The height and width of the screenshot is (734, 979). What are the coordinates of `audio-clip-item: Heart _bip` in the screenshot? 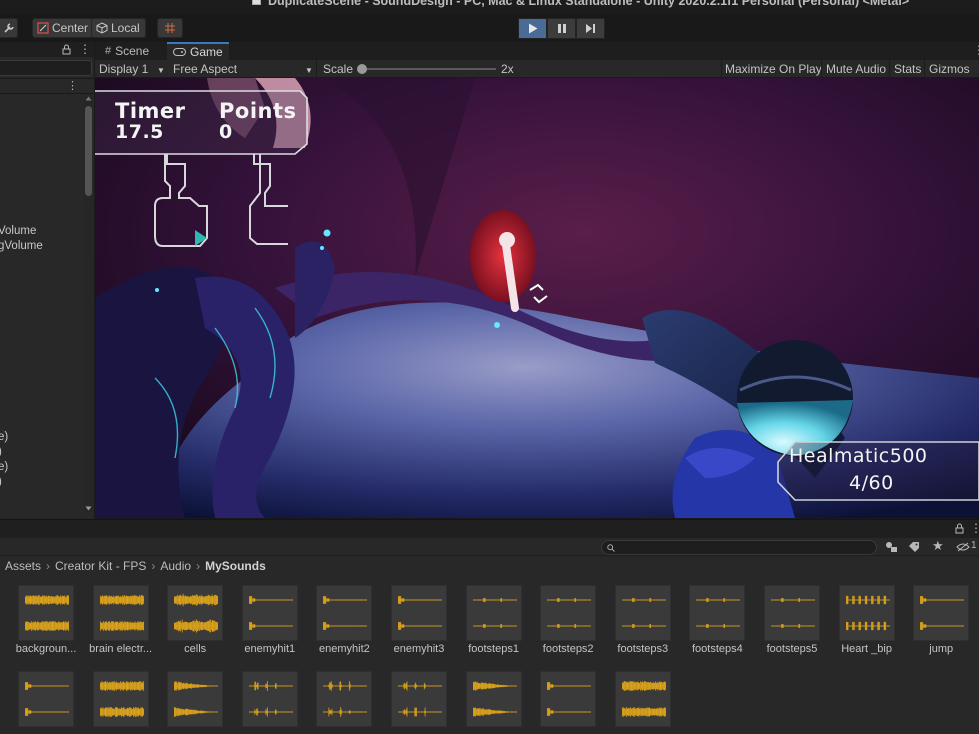 It's located at (867, 621).